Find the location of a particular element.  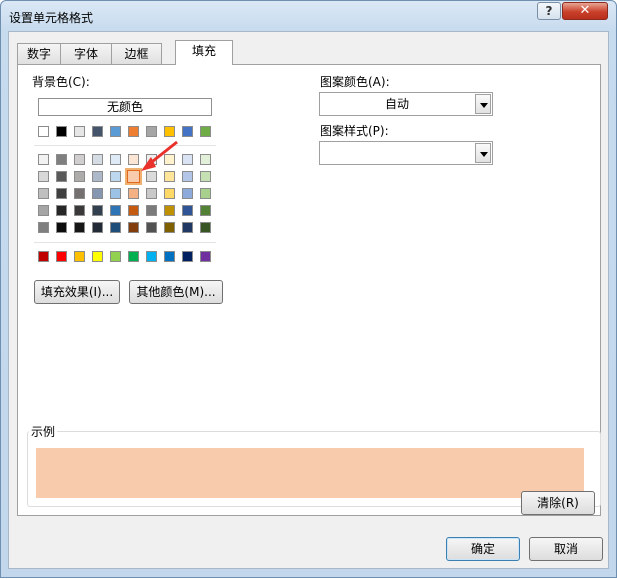

pattern-color-label: 图案颜色(A): is located at coordinates (355, 82).